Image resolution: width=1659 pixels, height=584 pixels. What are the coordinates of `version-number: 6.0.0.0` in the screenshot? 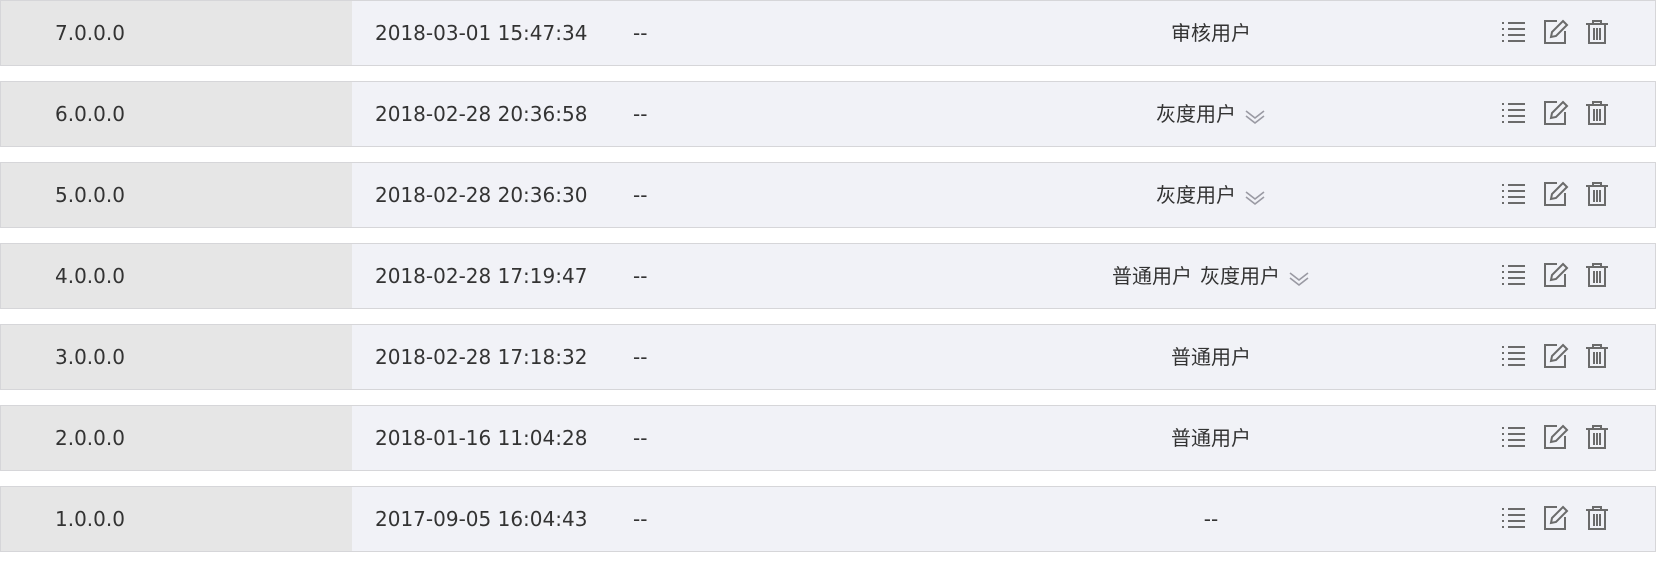 It's located at (90, 114).